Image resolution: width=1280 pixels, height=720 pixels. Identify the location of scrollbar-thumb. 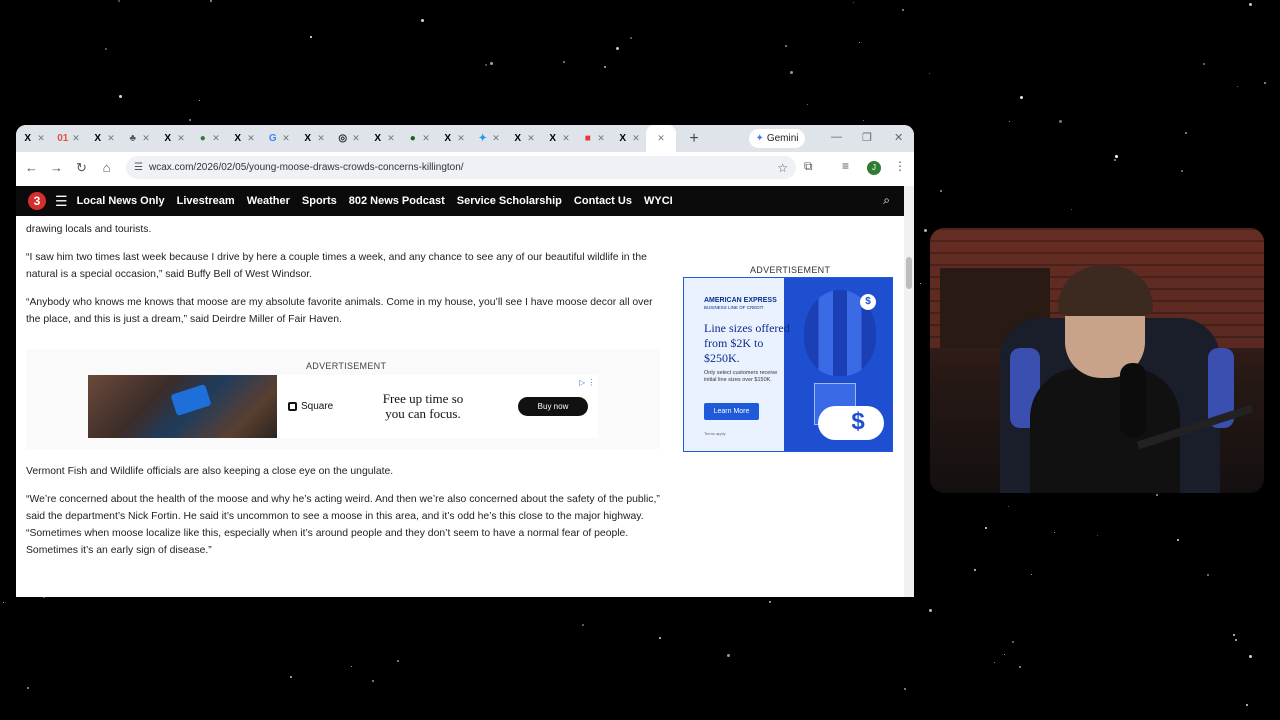
(909, 273).